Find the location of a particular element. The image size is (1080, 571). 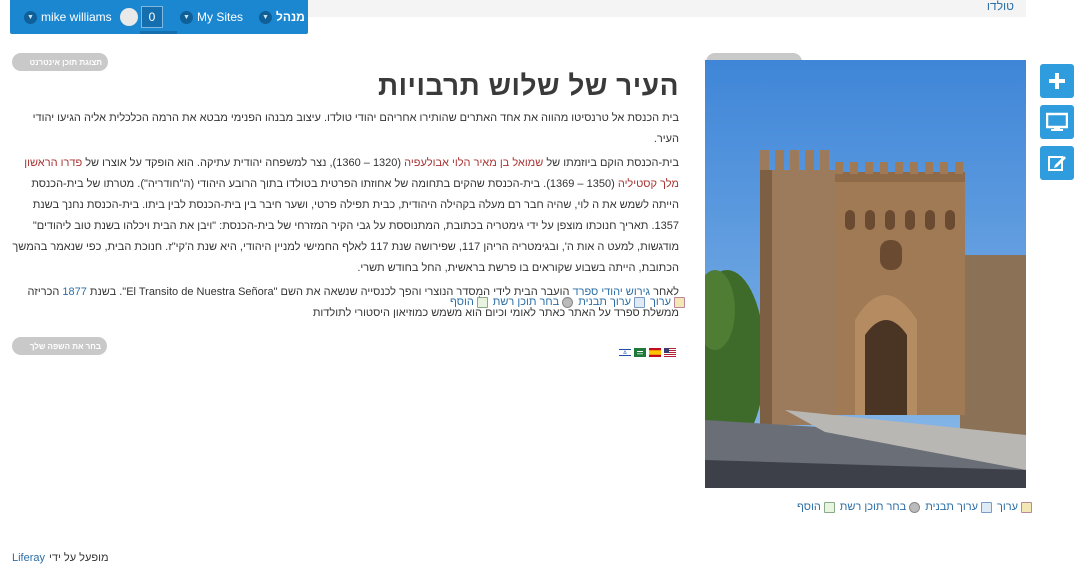

article-link: 1877 is located at coordinates (74, 292).